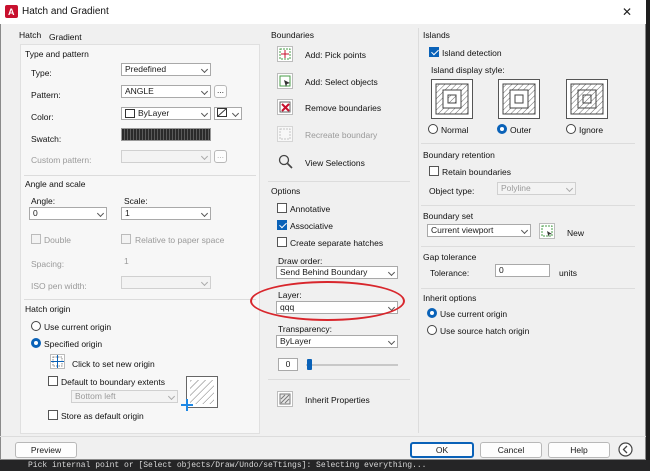 The height and width of the screenshot is (471, 650). What do you see at coordinates (282, 242) in the screenshot?
I see `separate-hatches-checkbox` at bounding box center [282, 242].